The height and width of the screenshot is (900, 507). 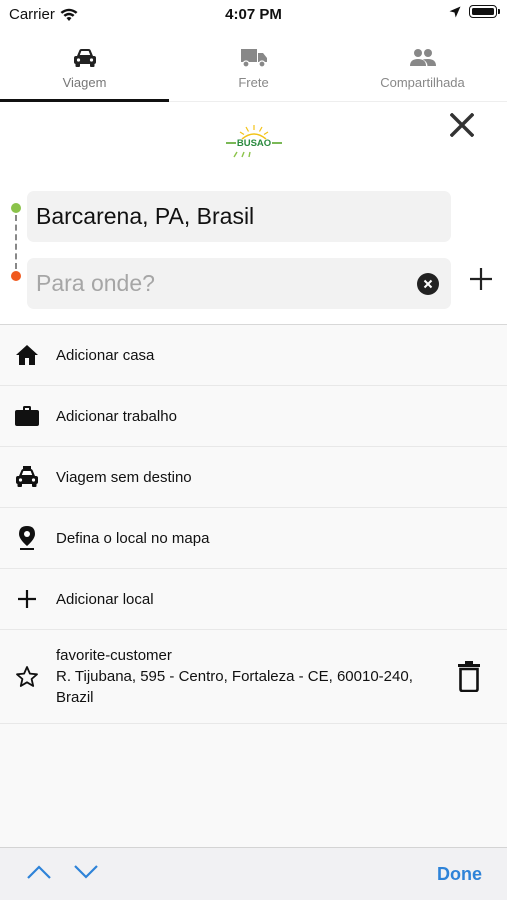 What do you see at coordinates (253, 416) in the screenshot?
I see `list-item-add-work: Adicionar trabalho` at bounding box center [253, 416].